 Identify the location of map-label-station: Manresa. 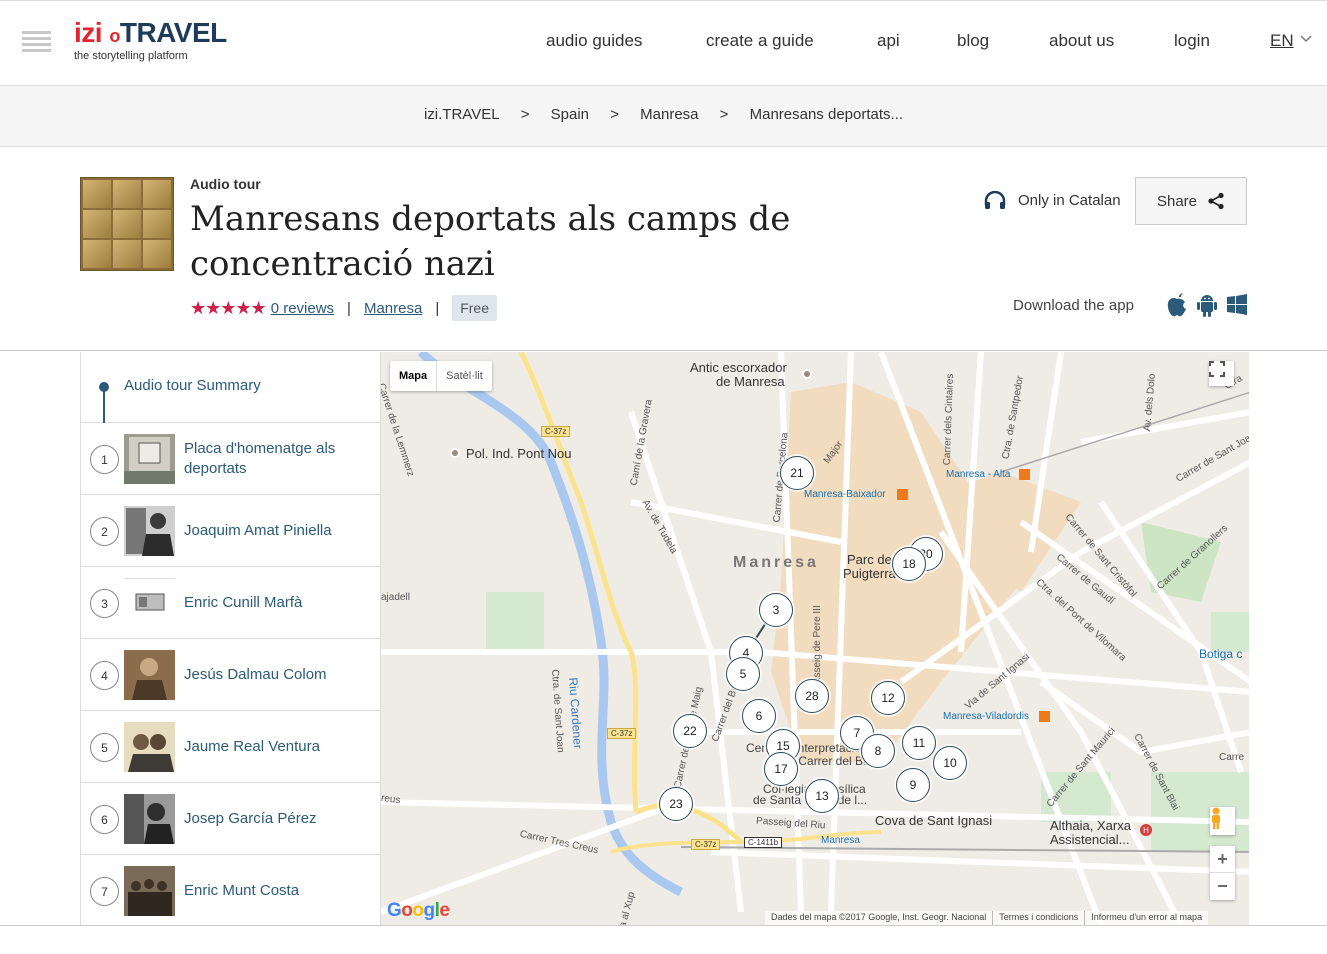
(840, 840).